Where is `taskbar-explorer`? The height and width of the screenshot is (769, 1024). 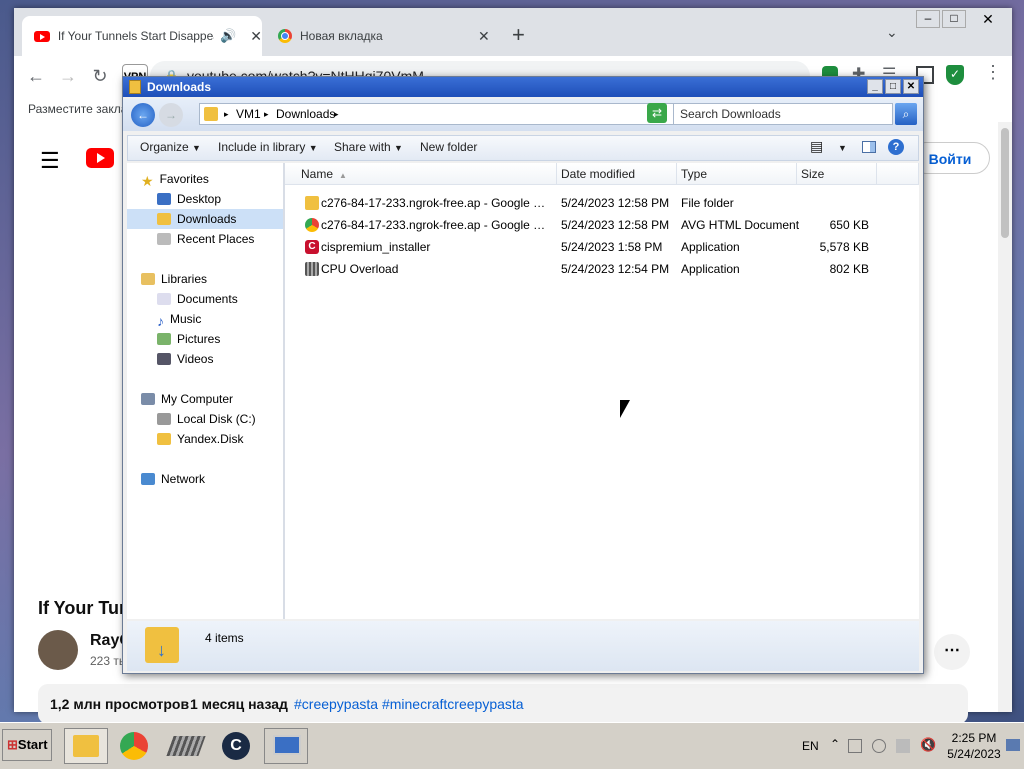 taskbar-explorer is located at coordinates (86, 746).